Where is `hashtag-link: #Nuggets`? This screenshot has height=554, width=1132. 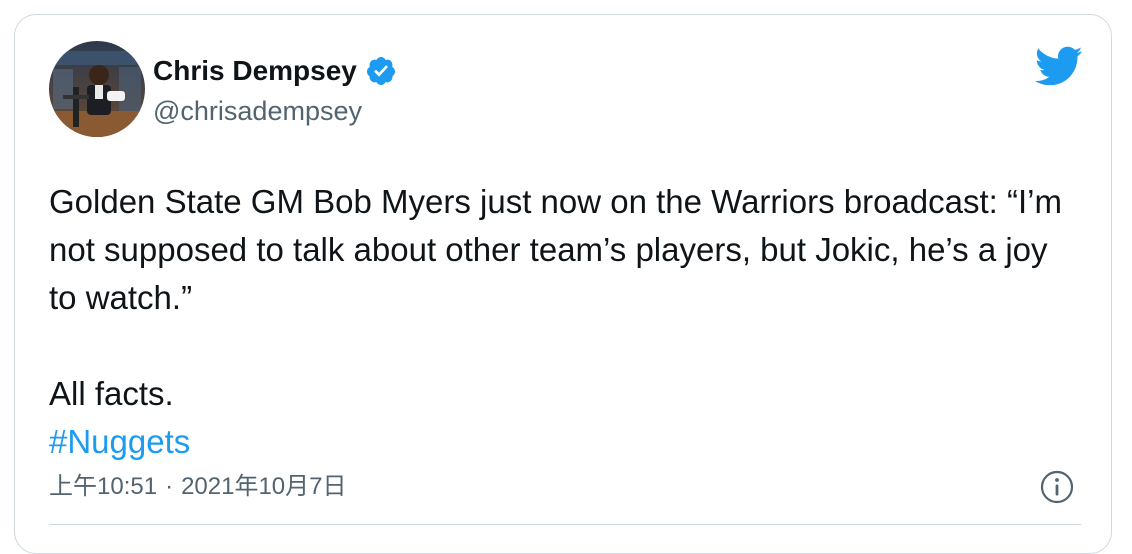 hashtag-link: #Nuggets is located at coordinates (119, 441).